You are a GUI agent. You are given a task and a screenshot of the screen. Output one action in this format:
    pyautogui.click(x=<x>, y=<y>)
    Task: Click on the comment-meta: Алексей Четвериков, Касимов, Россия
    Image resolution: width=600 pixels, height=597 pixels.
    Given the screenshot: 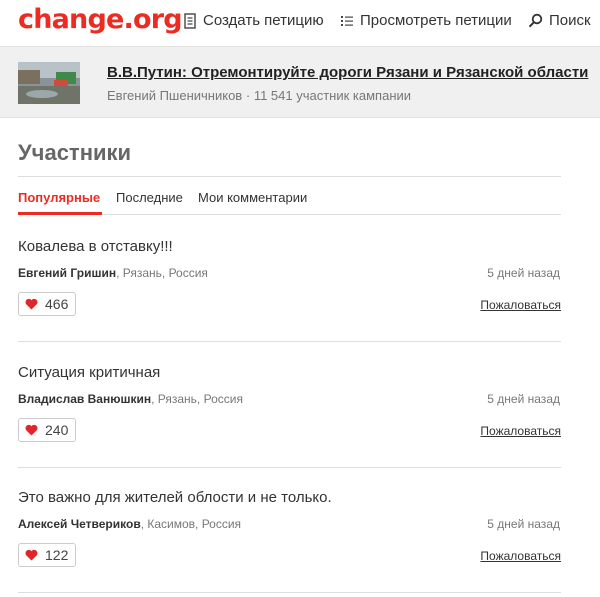 What is the action you would take?
    pyautogui.click(x=129, y=524)
    